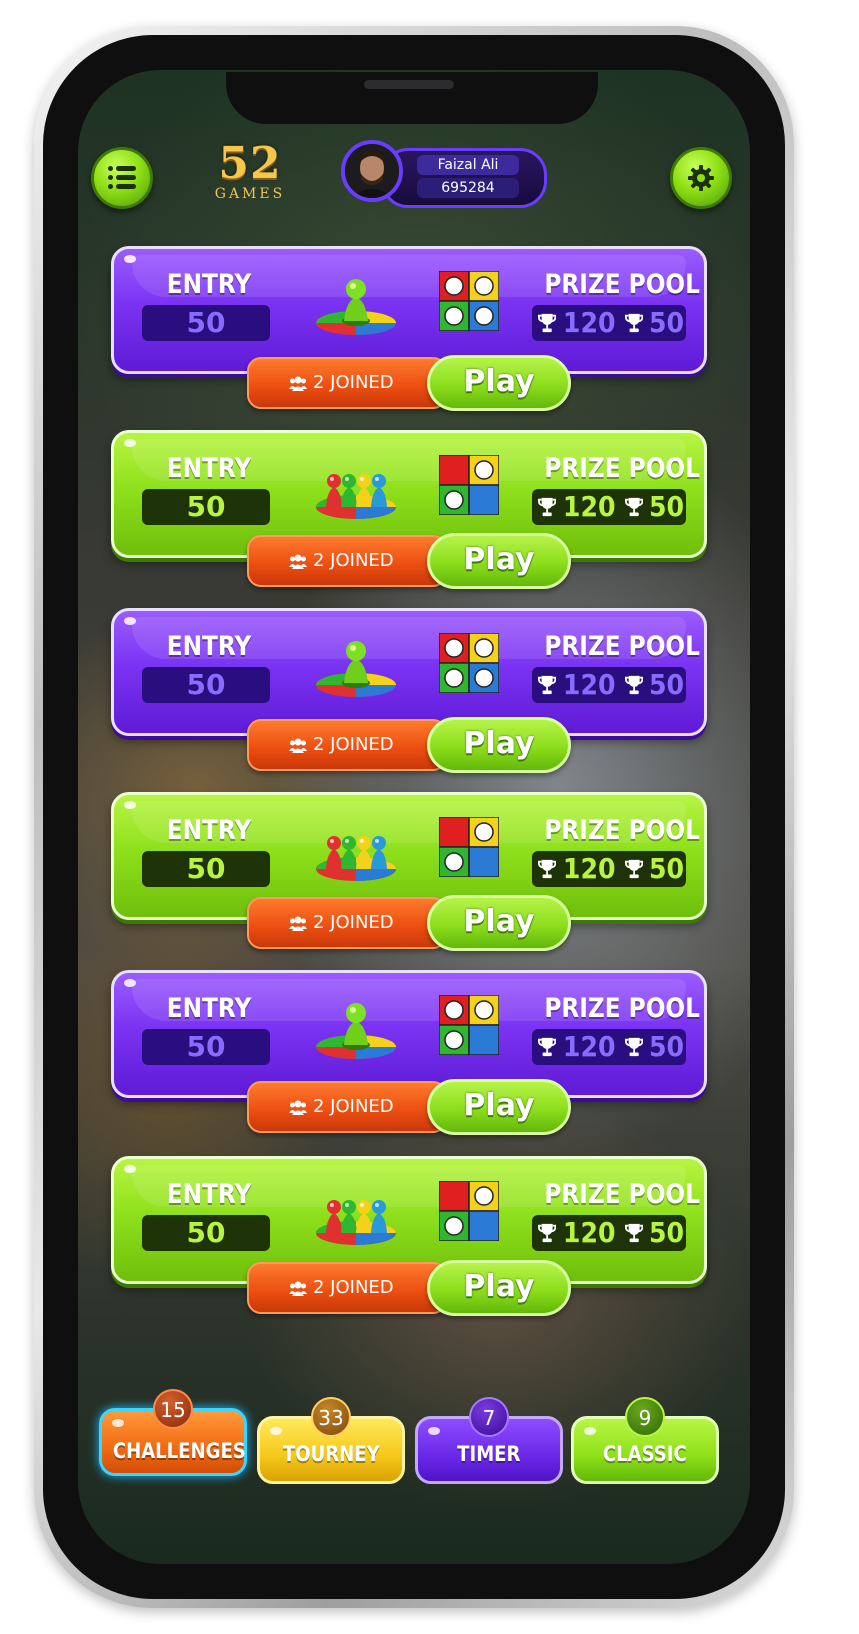 The image size is (859, 1634). I want to click on tab-classic: 9 CLASSIC, so click(645, 1440).